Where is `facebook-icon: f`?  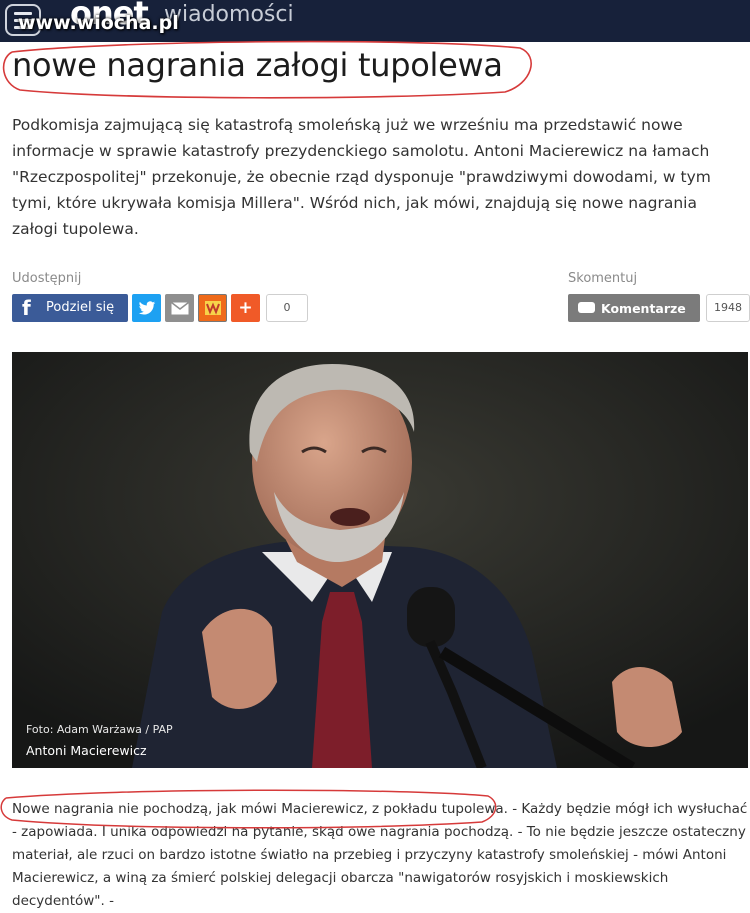 facebook-icon: f is located at coordinates (26, 308).